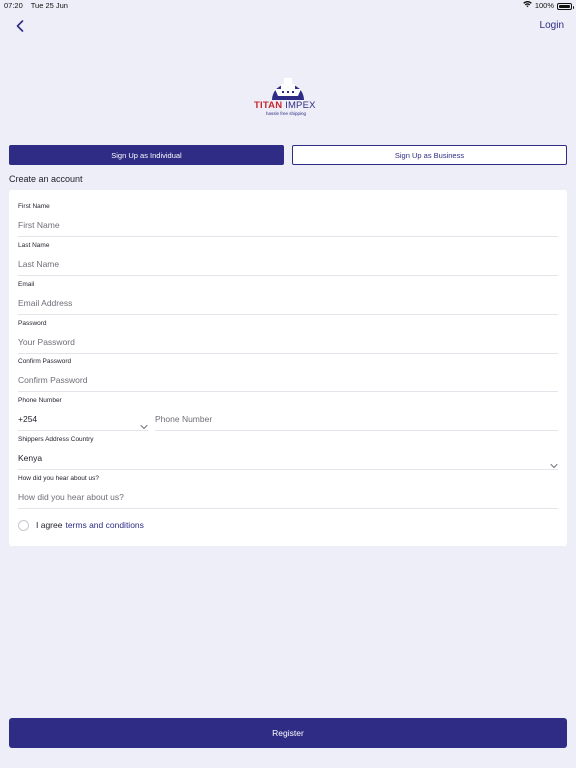  I want to click on password-label: Password, so click(32, 323).